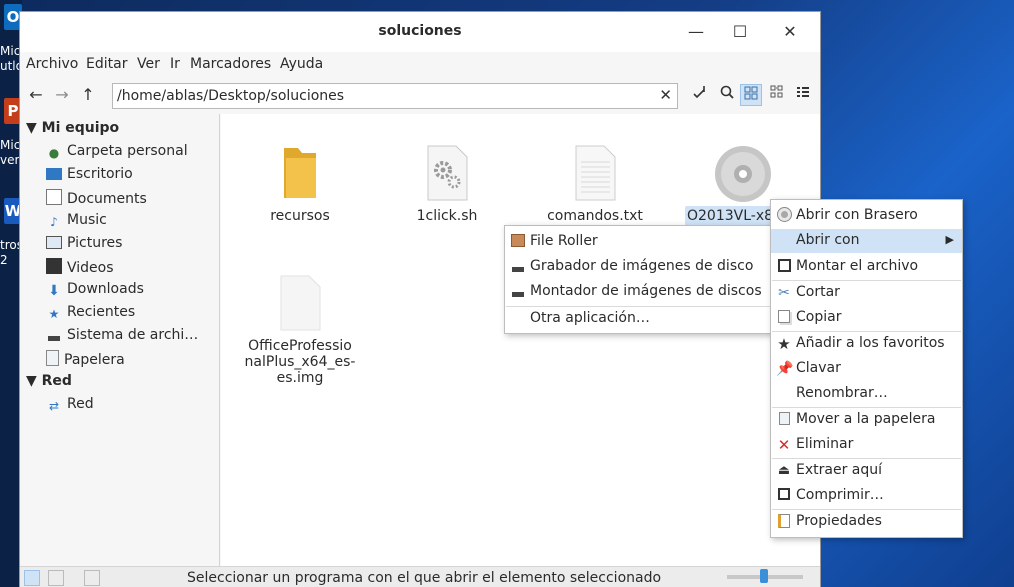 Image resolution: width=1014 pixels, height=587 pixels. I want to click on menu-ir: Ir, so click(175, 64).